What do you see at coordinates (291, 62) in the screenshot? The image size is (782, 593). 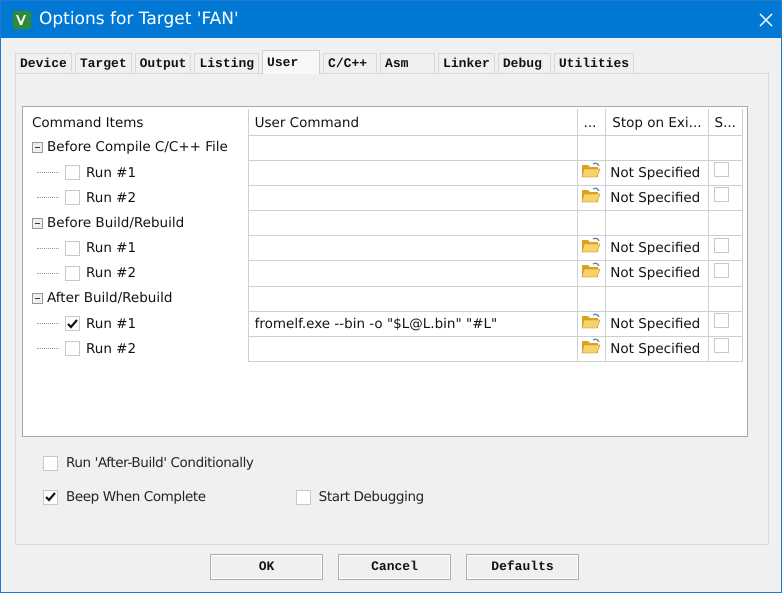 I see `tab: User` at bounding box center [291, 62].